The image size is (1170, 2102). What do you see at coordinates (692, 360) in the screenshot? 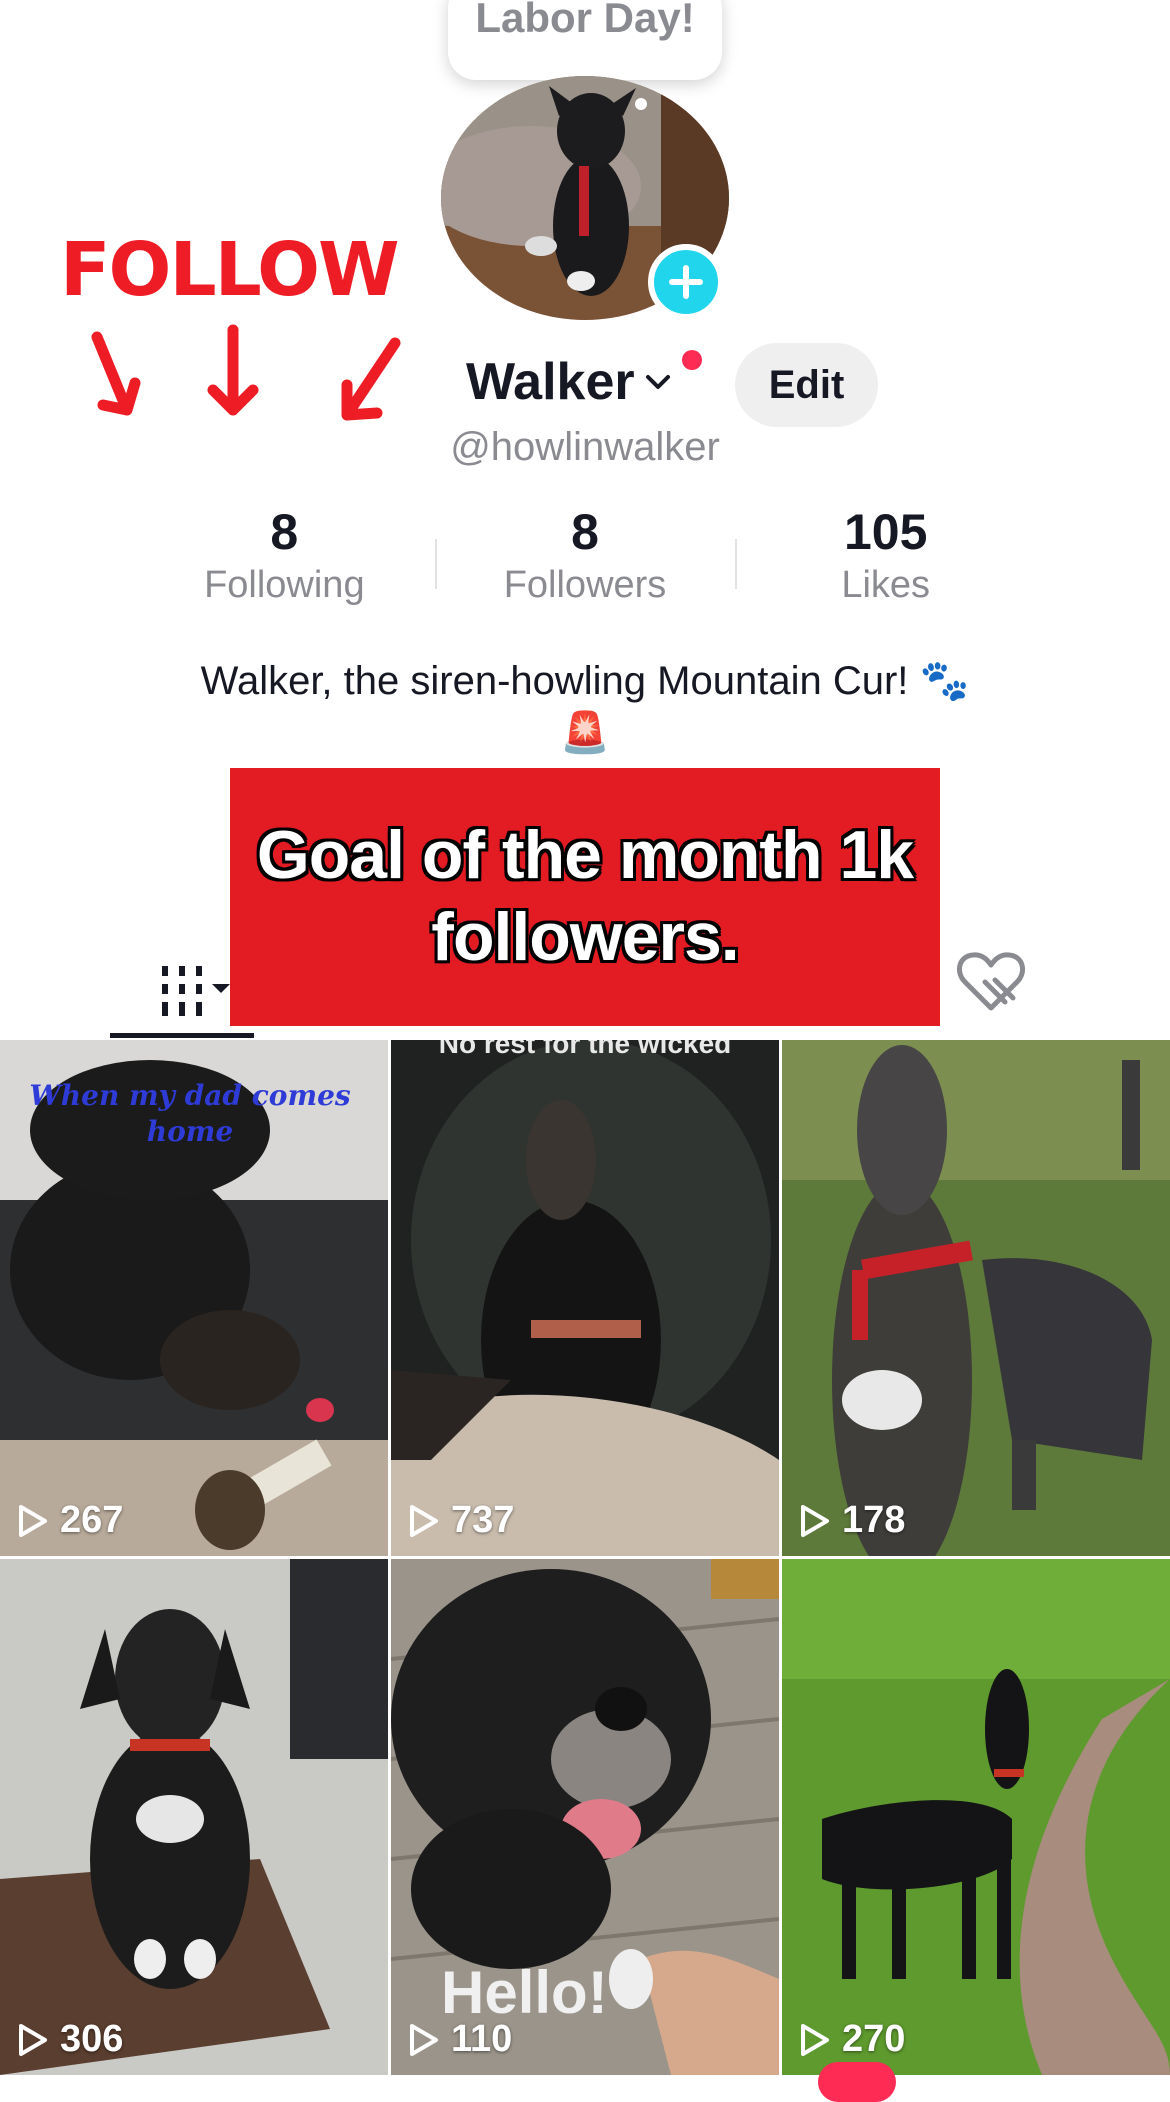
I see `notification-dot` at bounding box center [692, 360].